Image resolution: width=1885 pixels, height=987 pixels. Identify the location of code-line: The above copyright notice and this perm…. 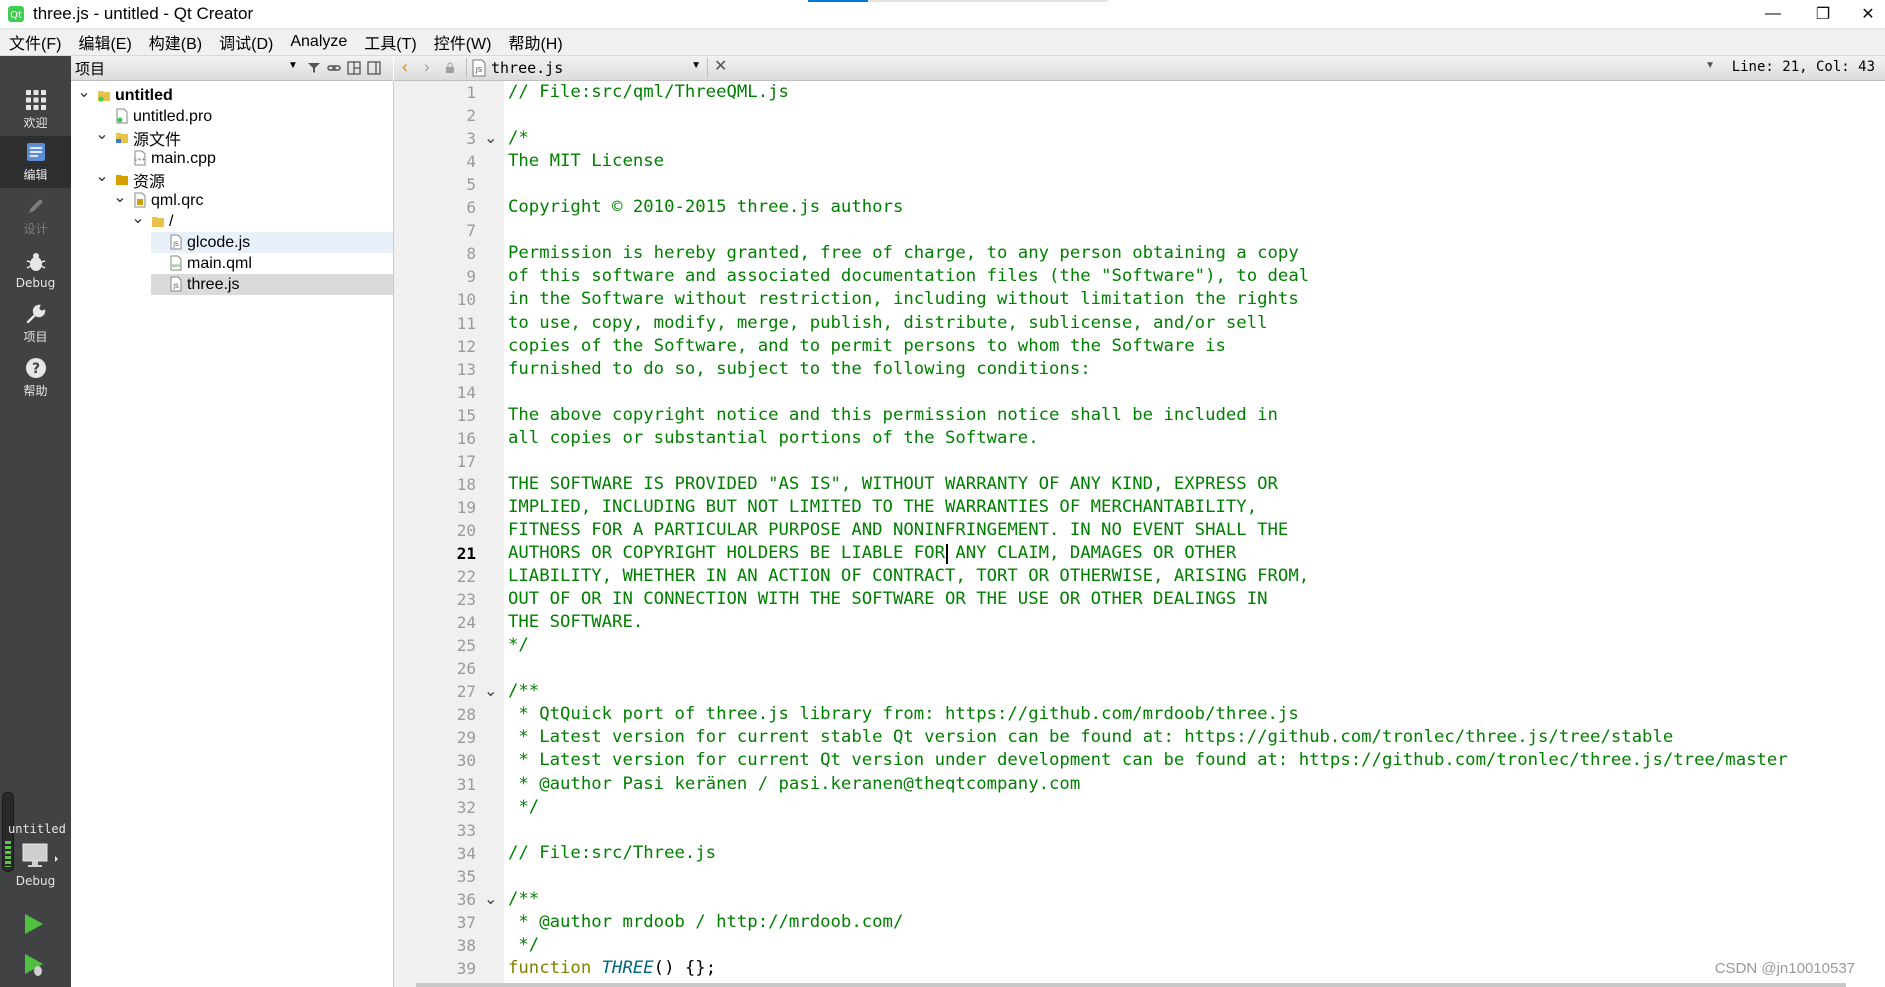
(893, 414).